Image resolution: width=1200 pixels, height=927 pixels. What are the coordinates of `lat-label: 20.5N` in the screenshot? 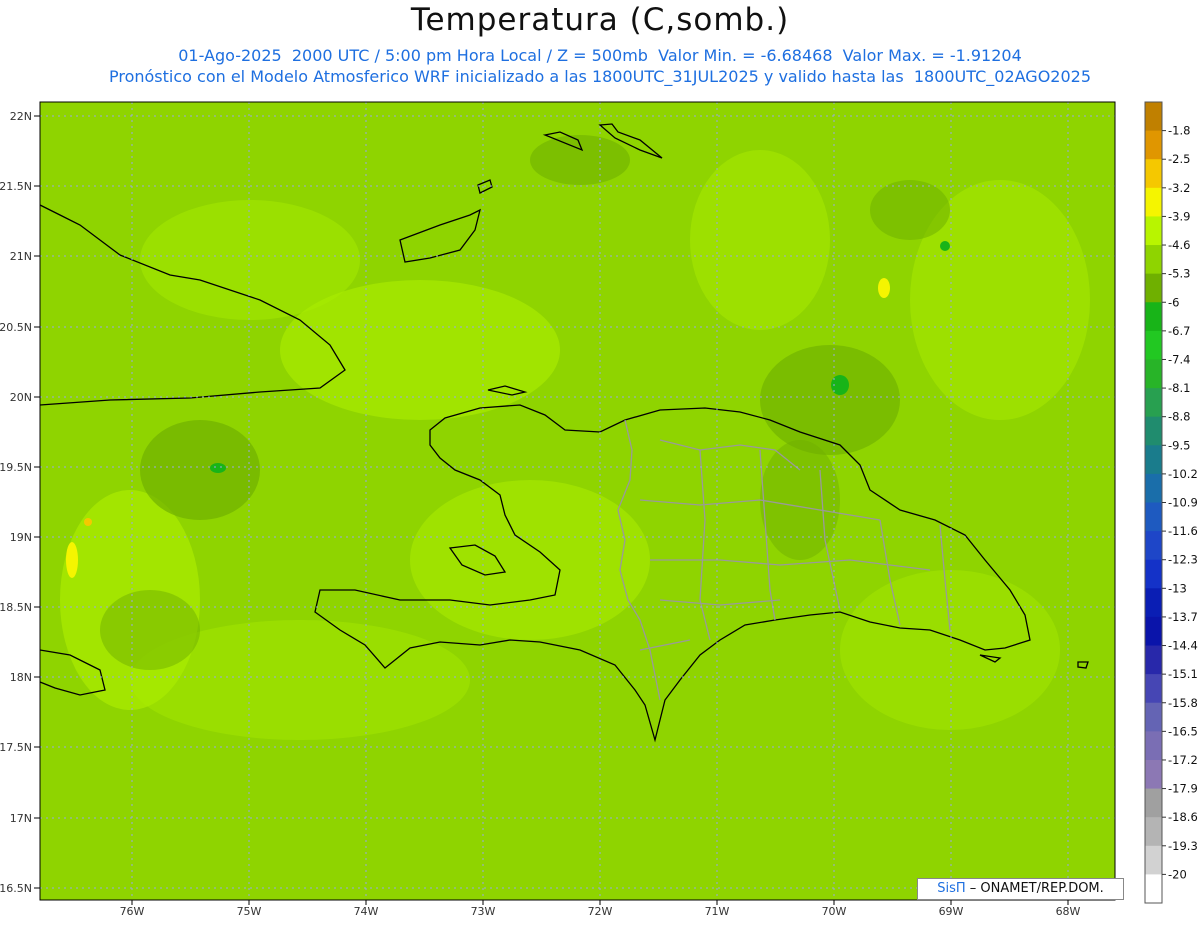 It's located at (16, 327).